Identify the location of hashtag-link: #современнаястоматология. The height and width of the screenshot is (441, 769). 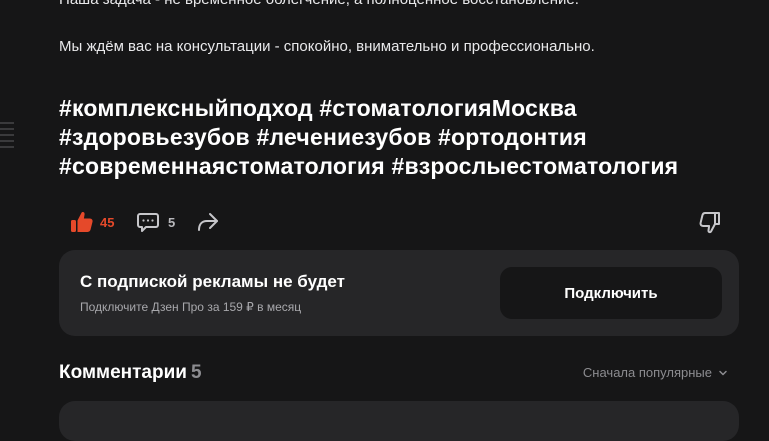
(222, 166).